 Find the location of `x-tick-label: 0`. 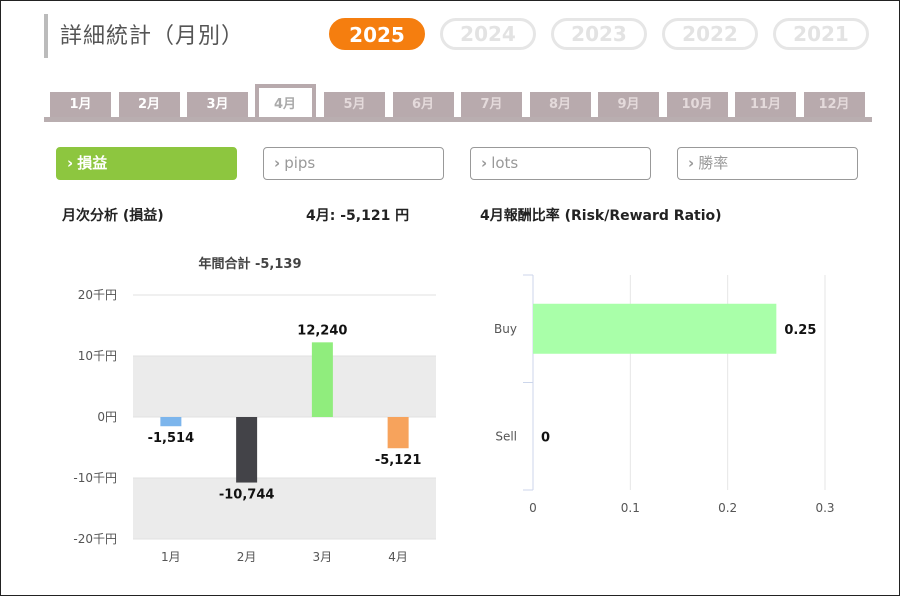

x-tick-label: 0 is located at coordinates (533, 508).